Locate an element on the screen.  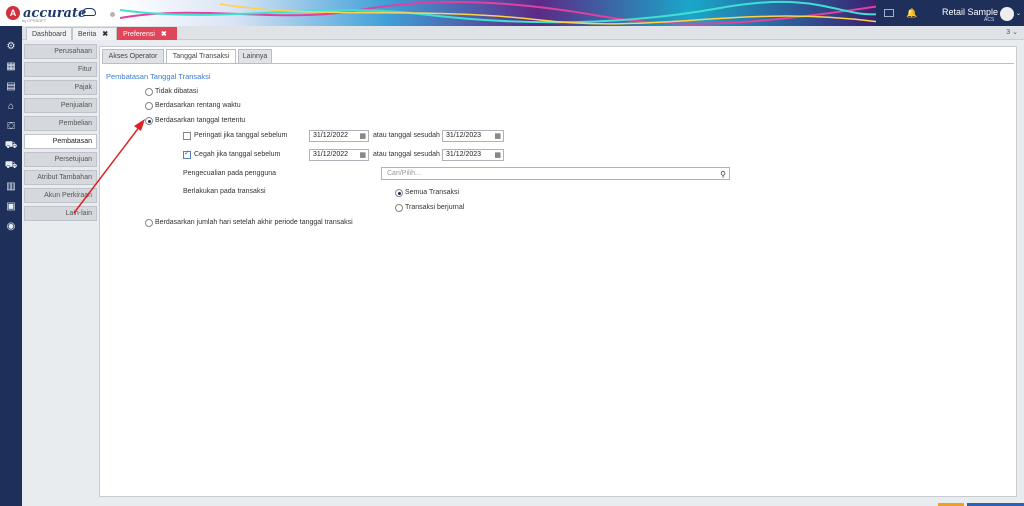
header-banner is located at coordinates (500, 13).